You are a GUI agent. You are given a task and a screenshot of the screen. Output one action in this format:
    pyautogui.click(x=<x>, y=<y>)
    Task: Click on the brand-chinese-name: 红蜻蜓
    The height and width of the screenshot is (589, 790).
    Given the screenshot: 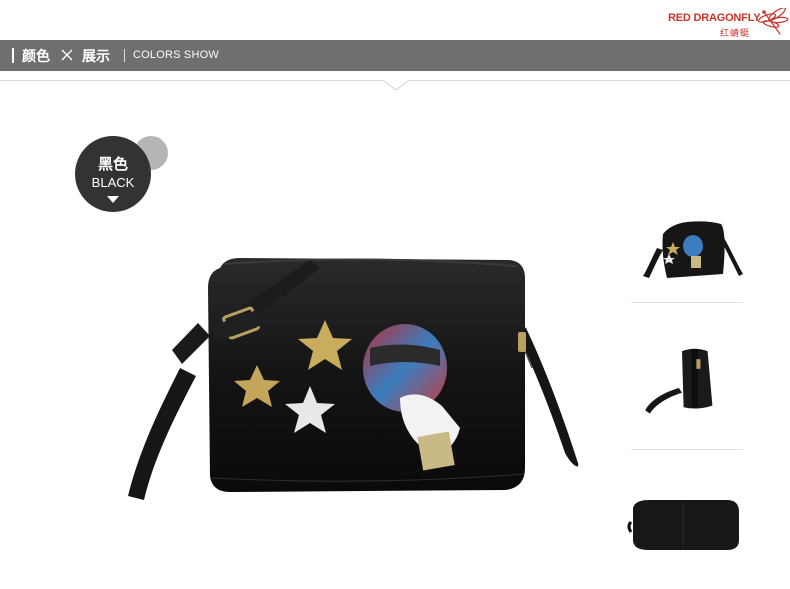 What is the action you would take?
    pyautogui.click(x=735, y=34)
    